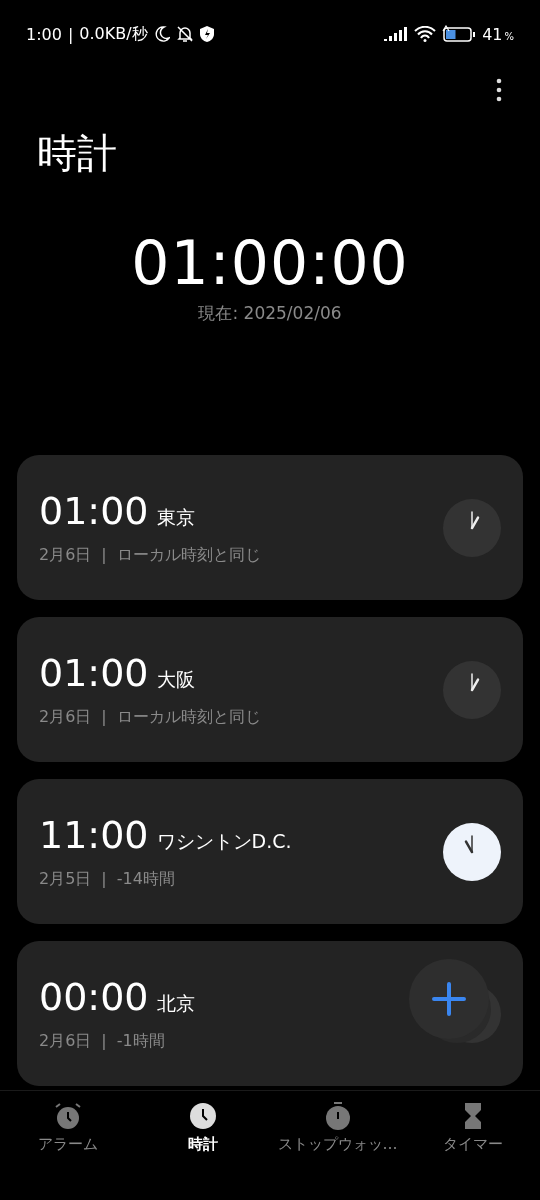 The width and height of the screenshot is (540, 1200). What do you see at coordinates (145, 879) in the screenshot?
I see `time-offset: -14時間` at bounding box center [145, 879].